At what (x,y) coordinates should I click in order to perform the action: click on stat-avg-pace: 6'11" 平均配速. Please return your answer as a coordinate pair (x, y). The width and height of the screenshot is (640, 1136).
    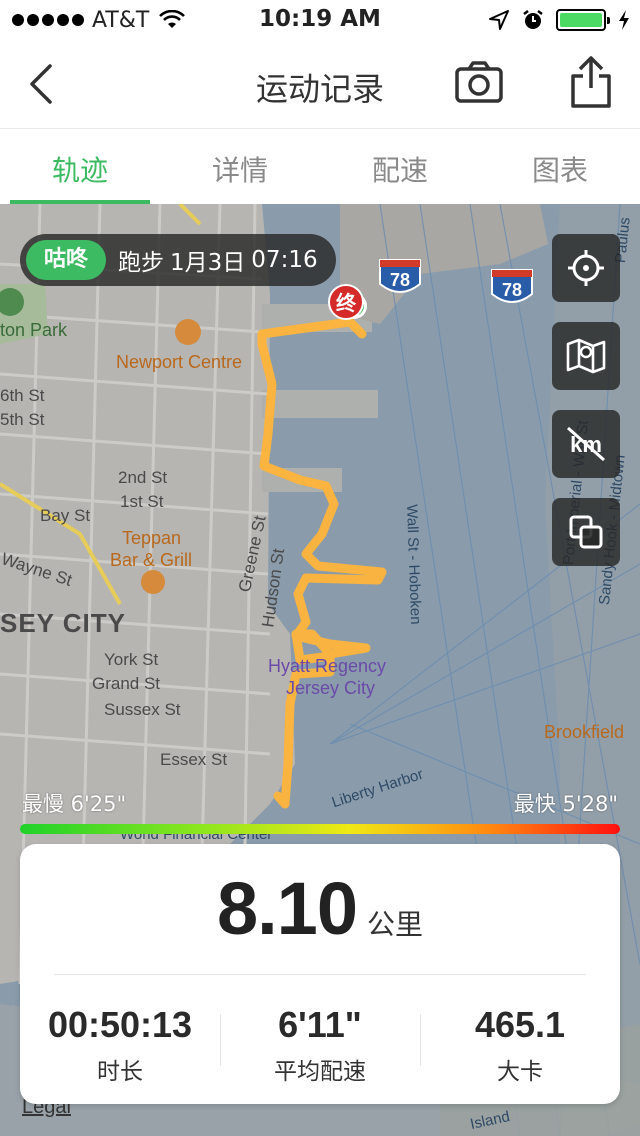
    Looking at the image, I should click on (320, 1045).